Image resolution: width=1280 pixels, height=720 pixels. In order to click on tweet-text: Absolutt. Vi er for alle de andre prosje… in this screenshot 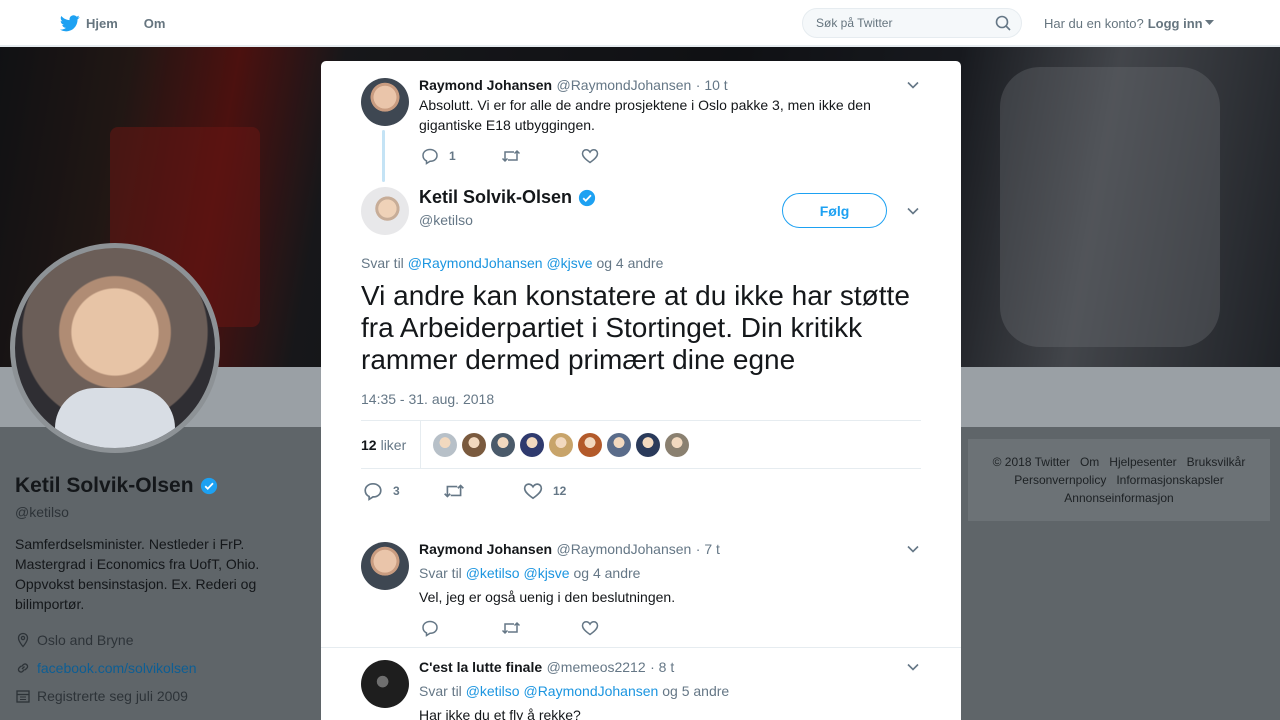, I will do `click(645, 115)`.